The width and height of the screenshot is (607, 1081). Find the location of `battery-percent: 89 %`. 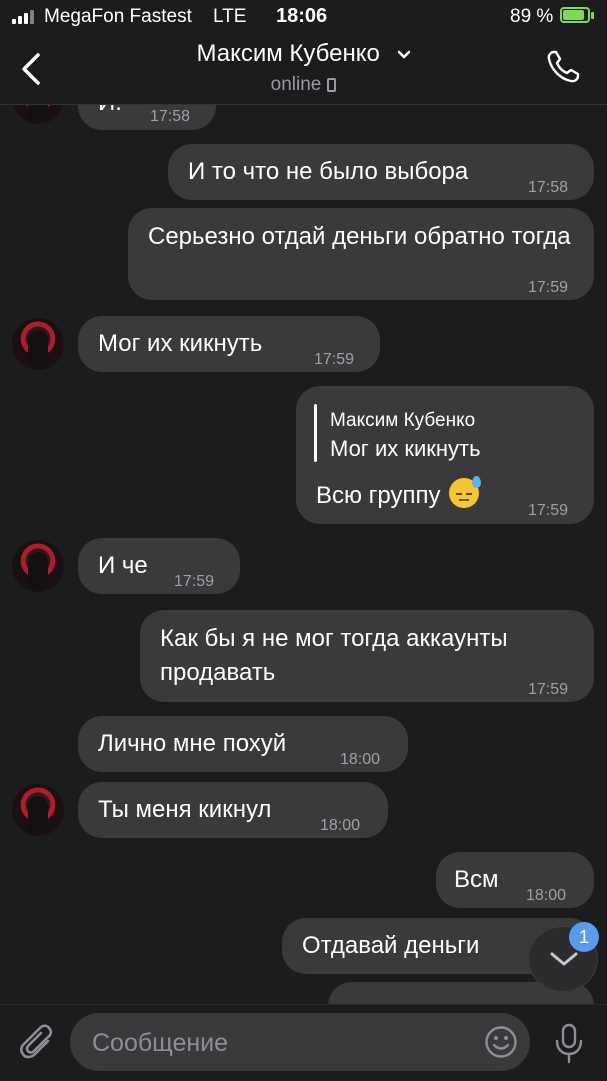

battery-percent: 89 % is located at coordinates (532, 16).